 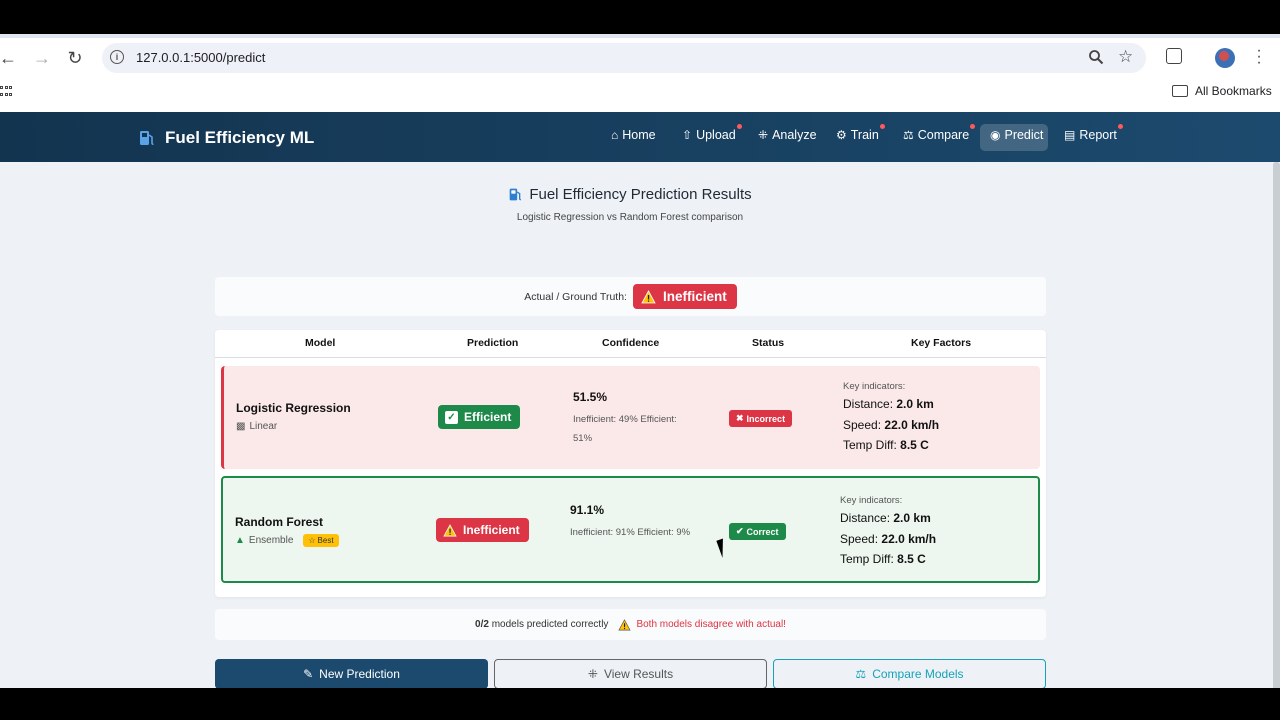 I want to click on compare-models-button: ⚖ Compare Models, so click(x=909, y=673).